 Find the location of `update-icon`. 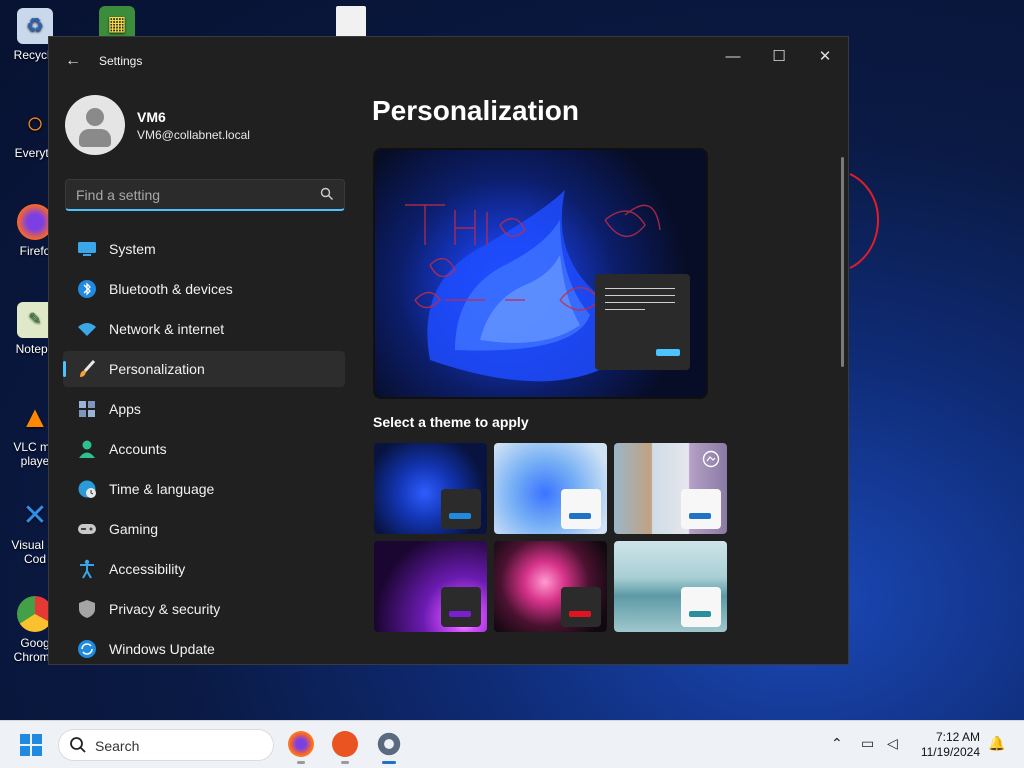

update-icon is located at coordinates (87, 649).